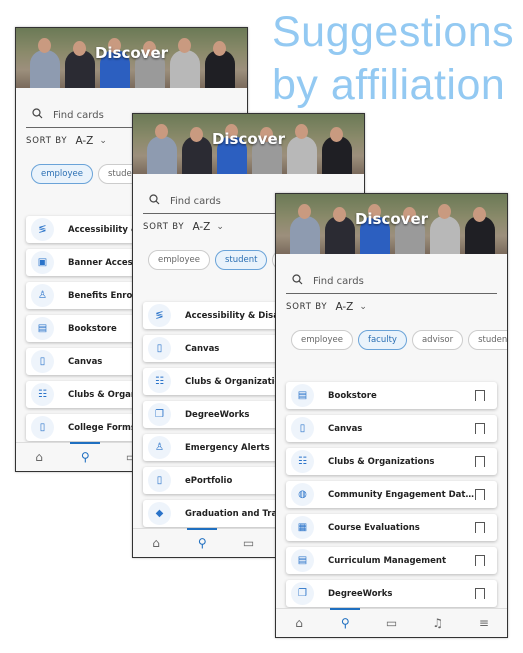  What do you see at coordinates (302, 494) in the screenshot?
I see `globe-icon: ◍` at bounding box center [302, 494].